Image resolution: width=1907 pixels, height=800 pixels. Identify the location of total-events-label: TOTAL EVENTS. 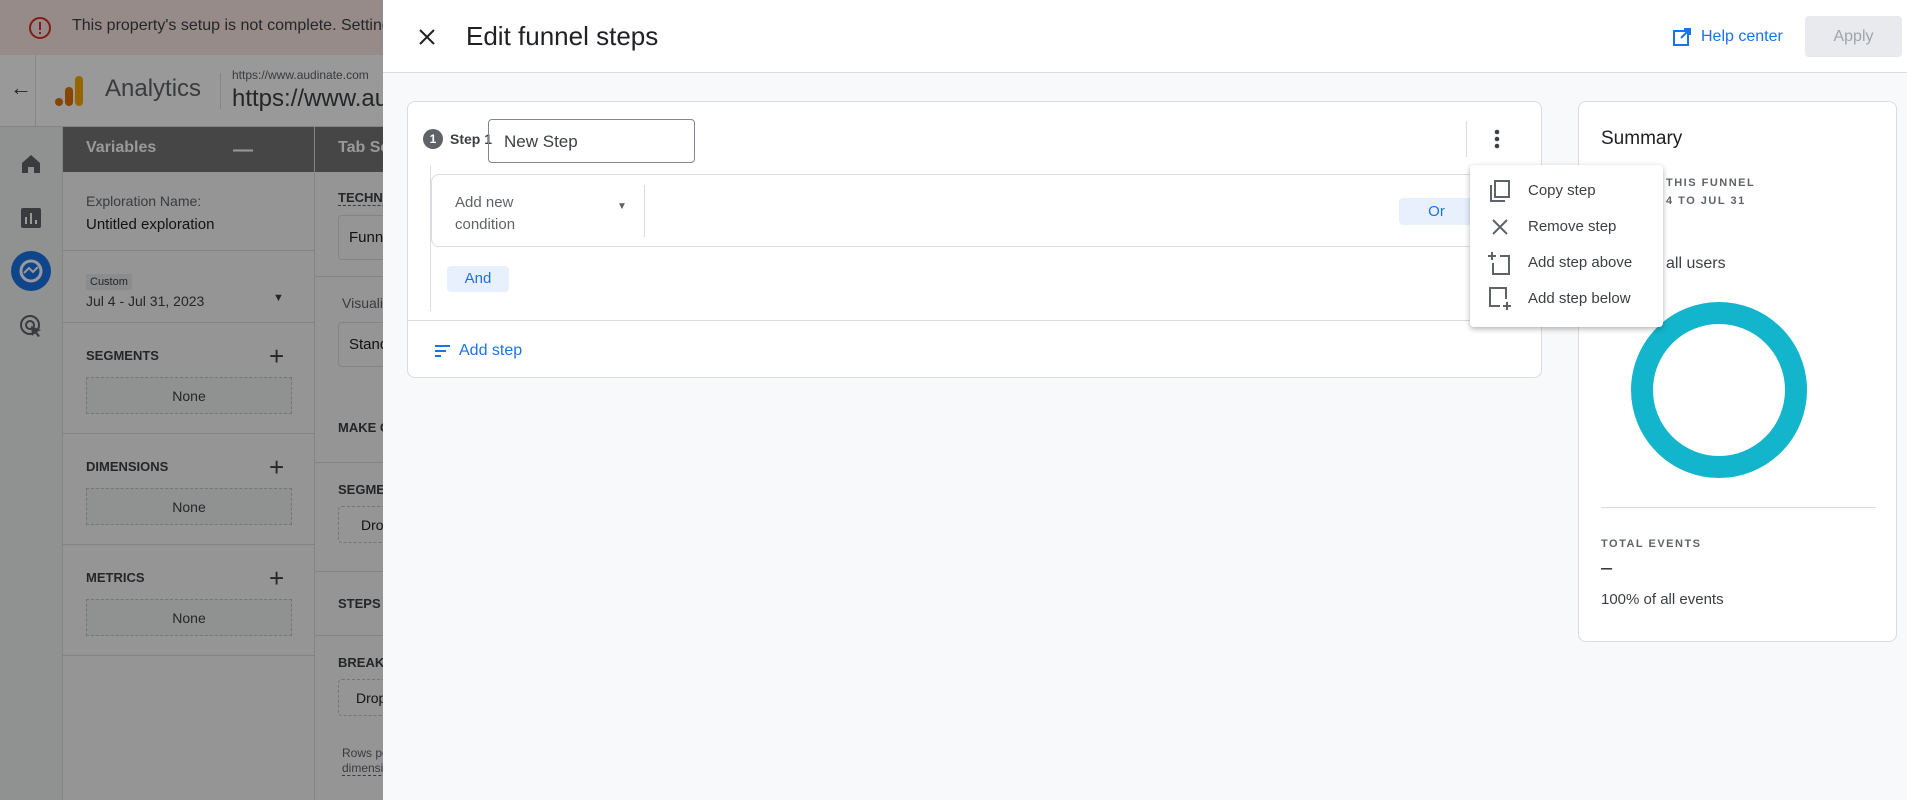
(1651, 544).